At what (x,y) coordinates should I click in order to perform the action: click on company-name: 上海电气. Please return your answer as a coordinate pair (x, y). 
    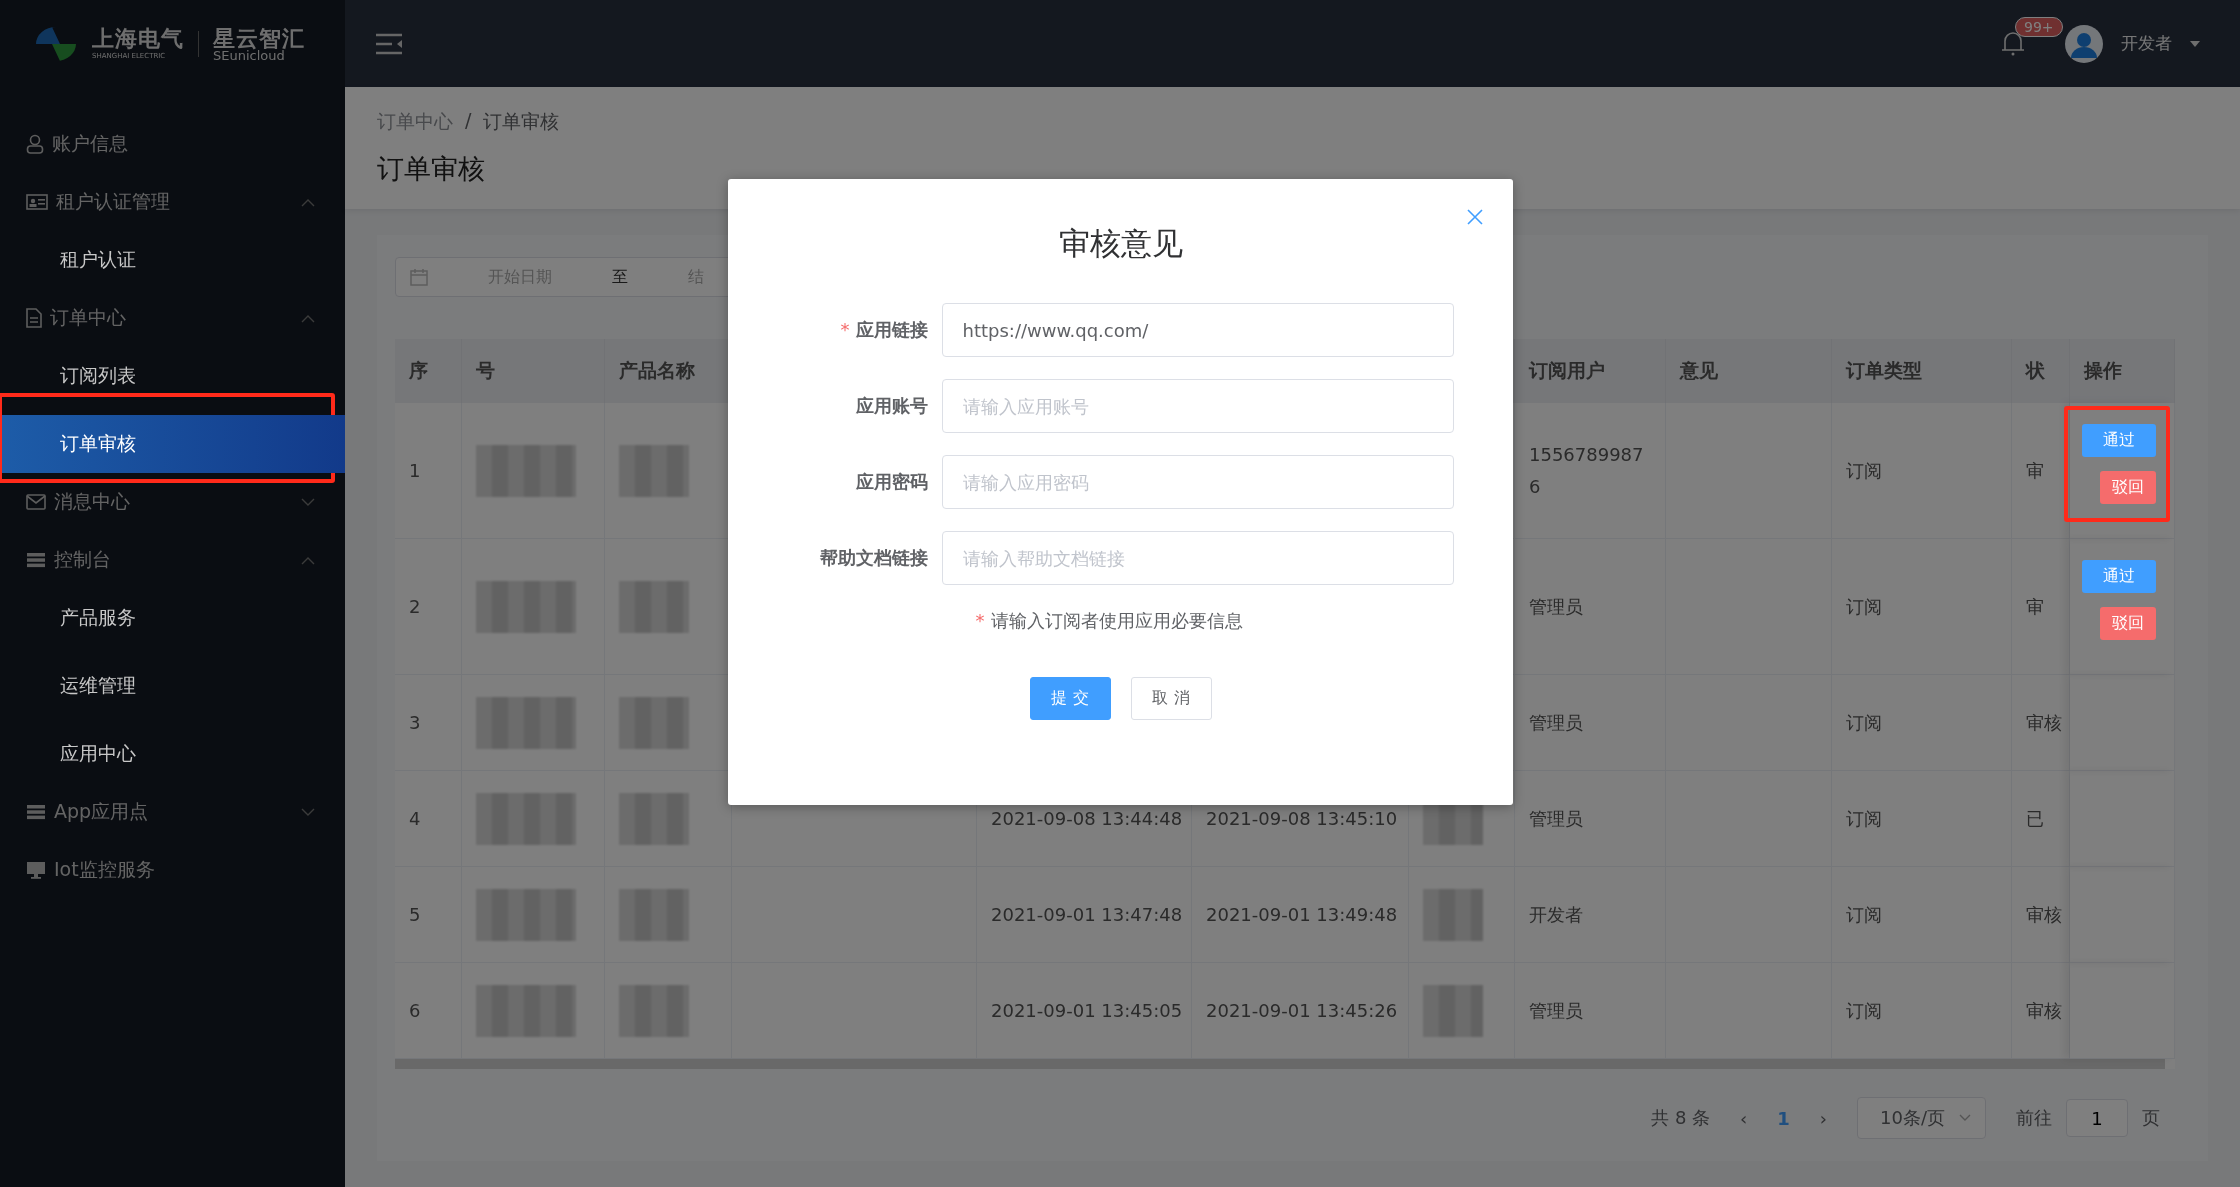
    Looking at the image, I should click on (138, 38).